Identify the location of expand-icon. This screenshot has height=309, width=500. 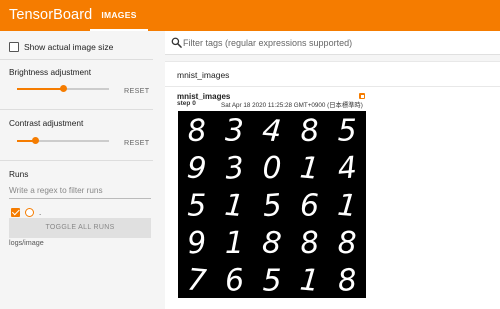
(362, 96).